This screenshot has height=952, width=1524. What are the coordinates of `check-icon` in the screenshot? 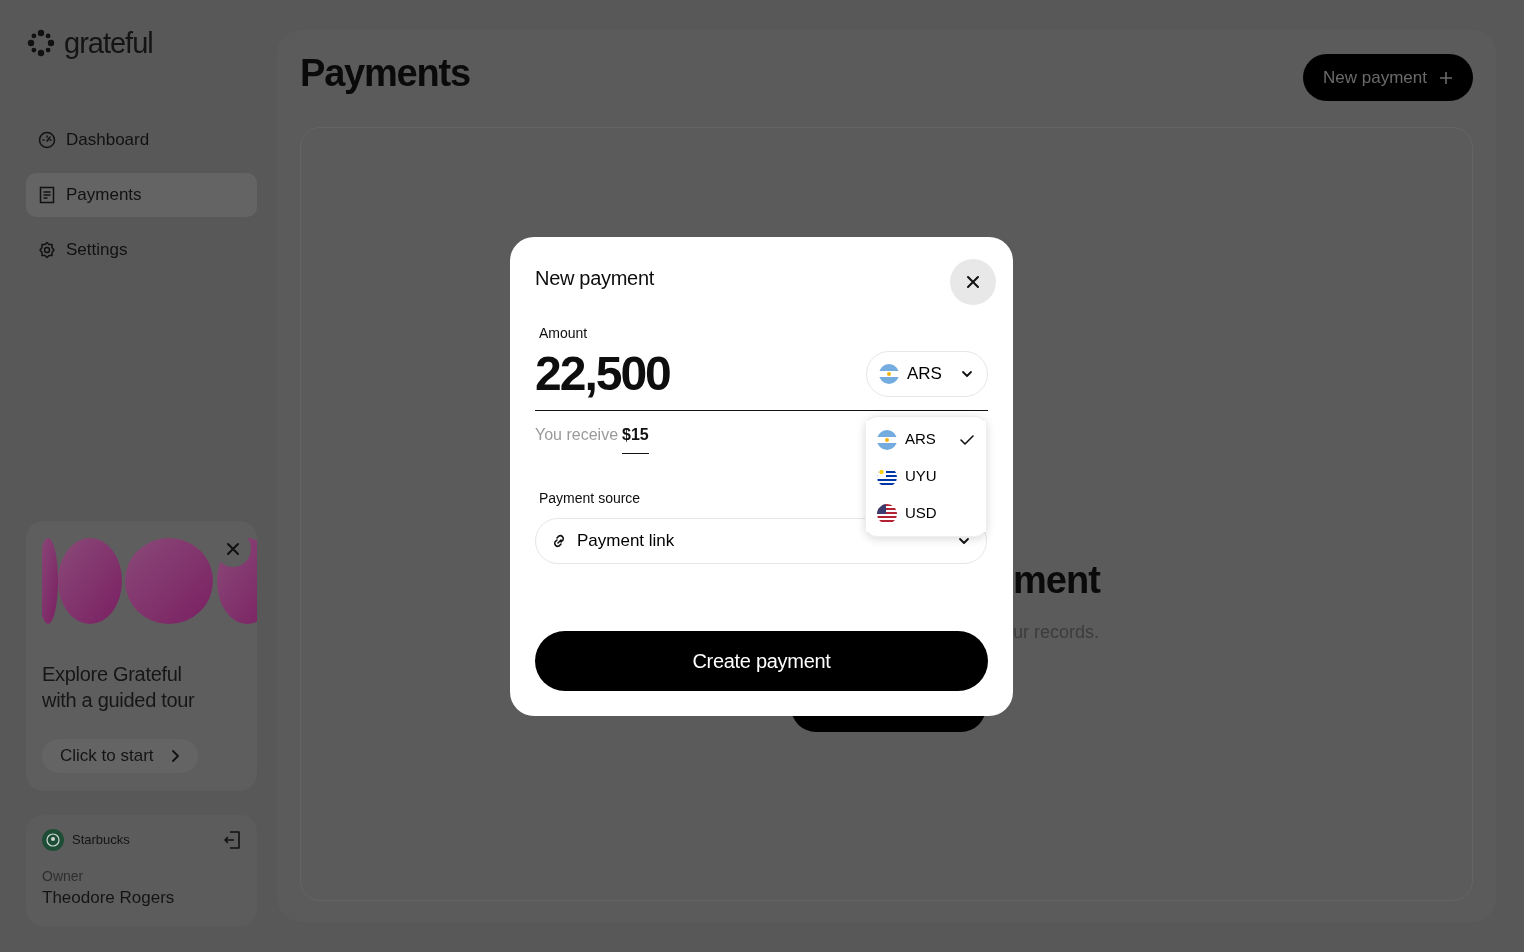 It's located at (967, 439).